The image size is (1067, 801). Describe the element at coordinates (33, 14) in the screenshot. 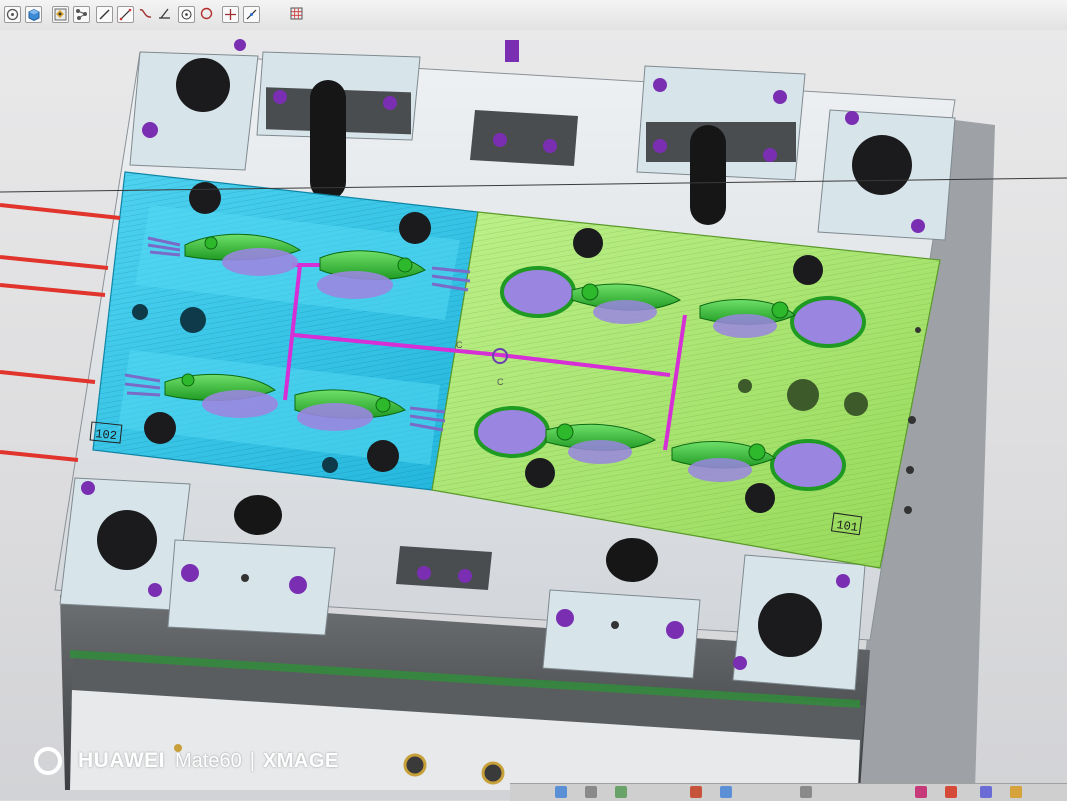

I see `solid-cube-icon` at that location.